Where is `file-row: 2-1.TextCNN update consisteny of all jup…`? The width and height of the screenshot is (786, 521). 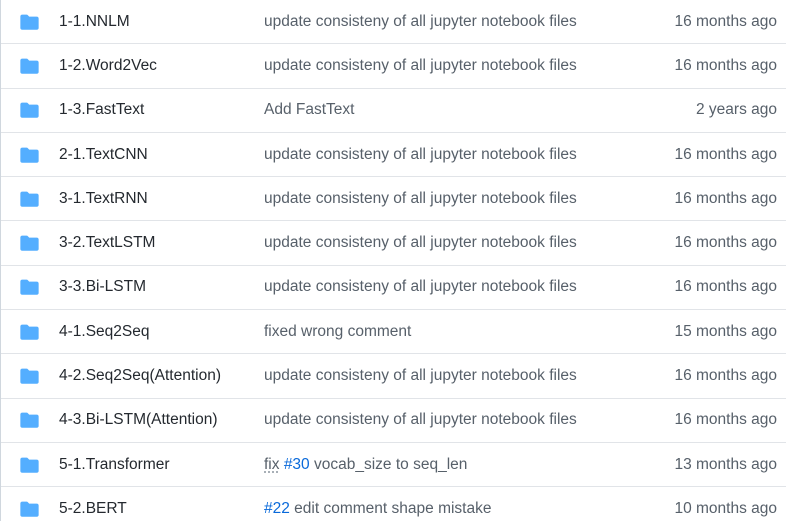 file-row: 2-1.TextCNN update consisteny of all jup… is located at coordinates (393, 155).